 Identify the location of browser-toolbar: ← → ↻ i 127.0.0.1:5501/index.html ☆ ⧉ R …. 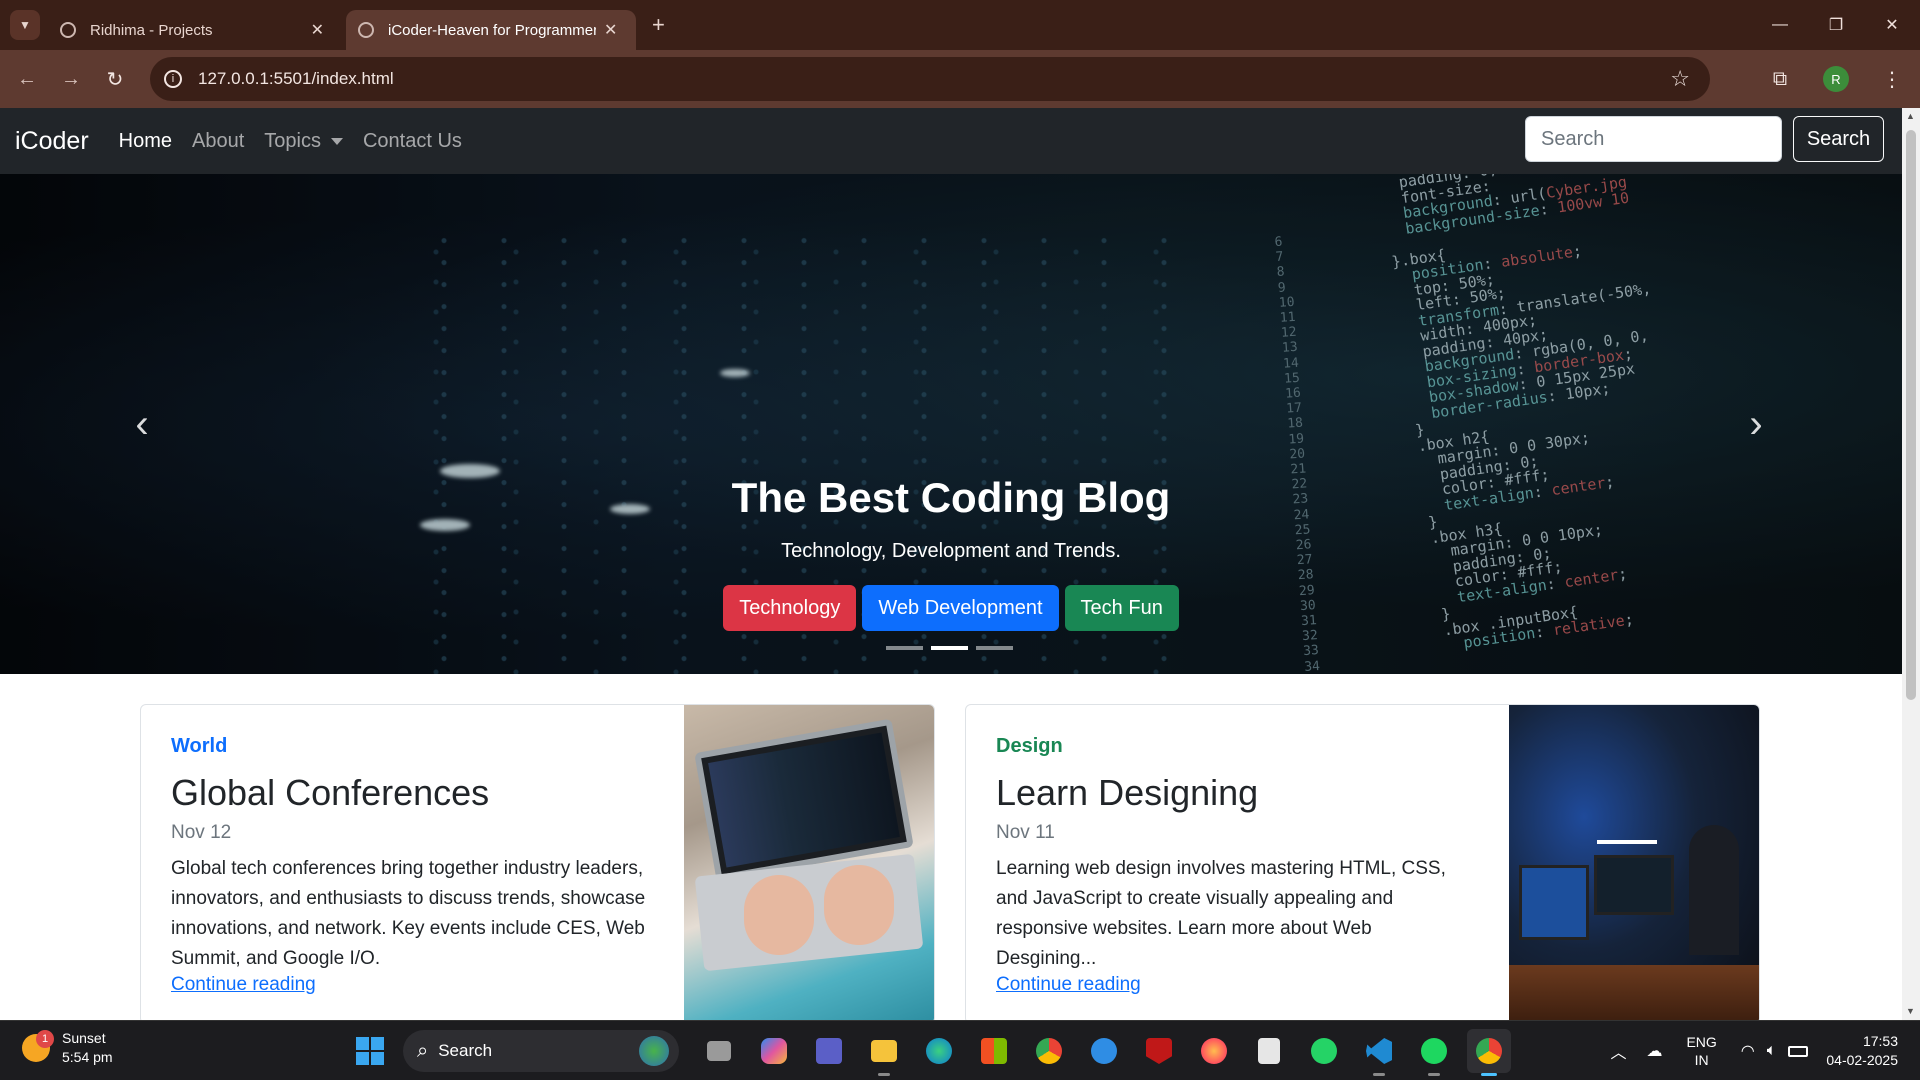
(960, 79).